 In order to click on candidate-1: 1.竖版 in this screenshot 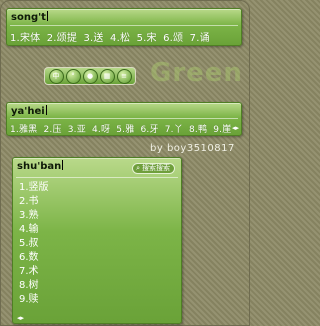, I will do `click(34, 188)`.